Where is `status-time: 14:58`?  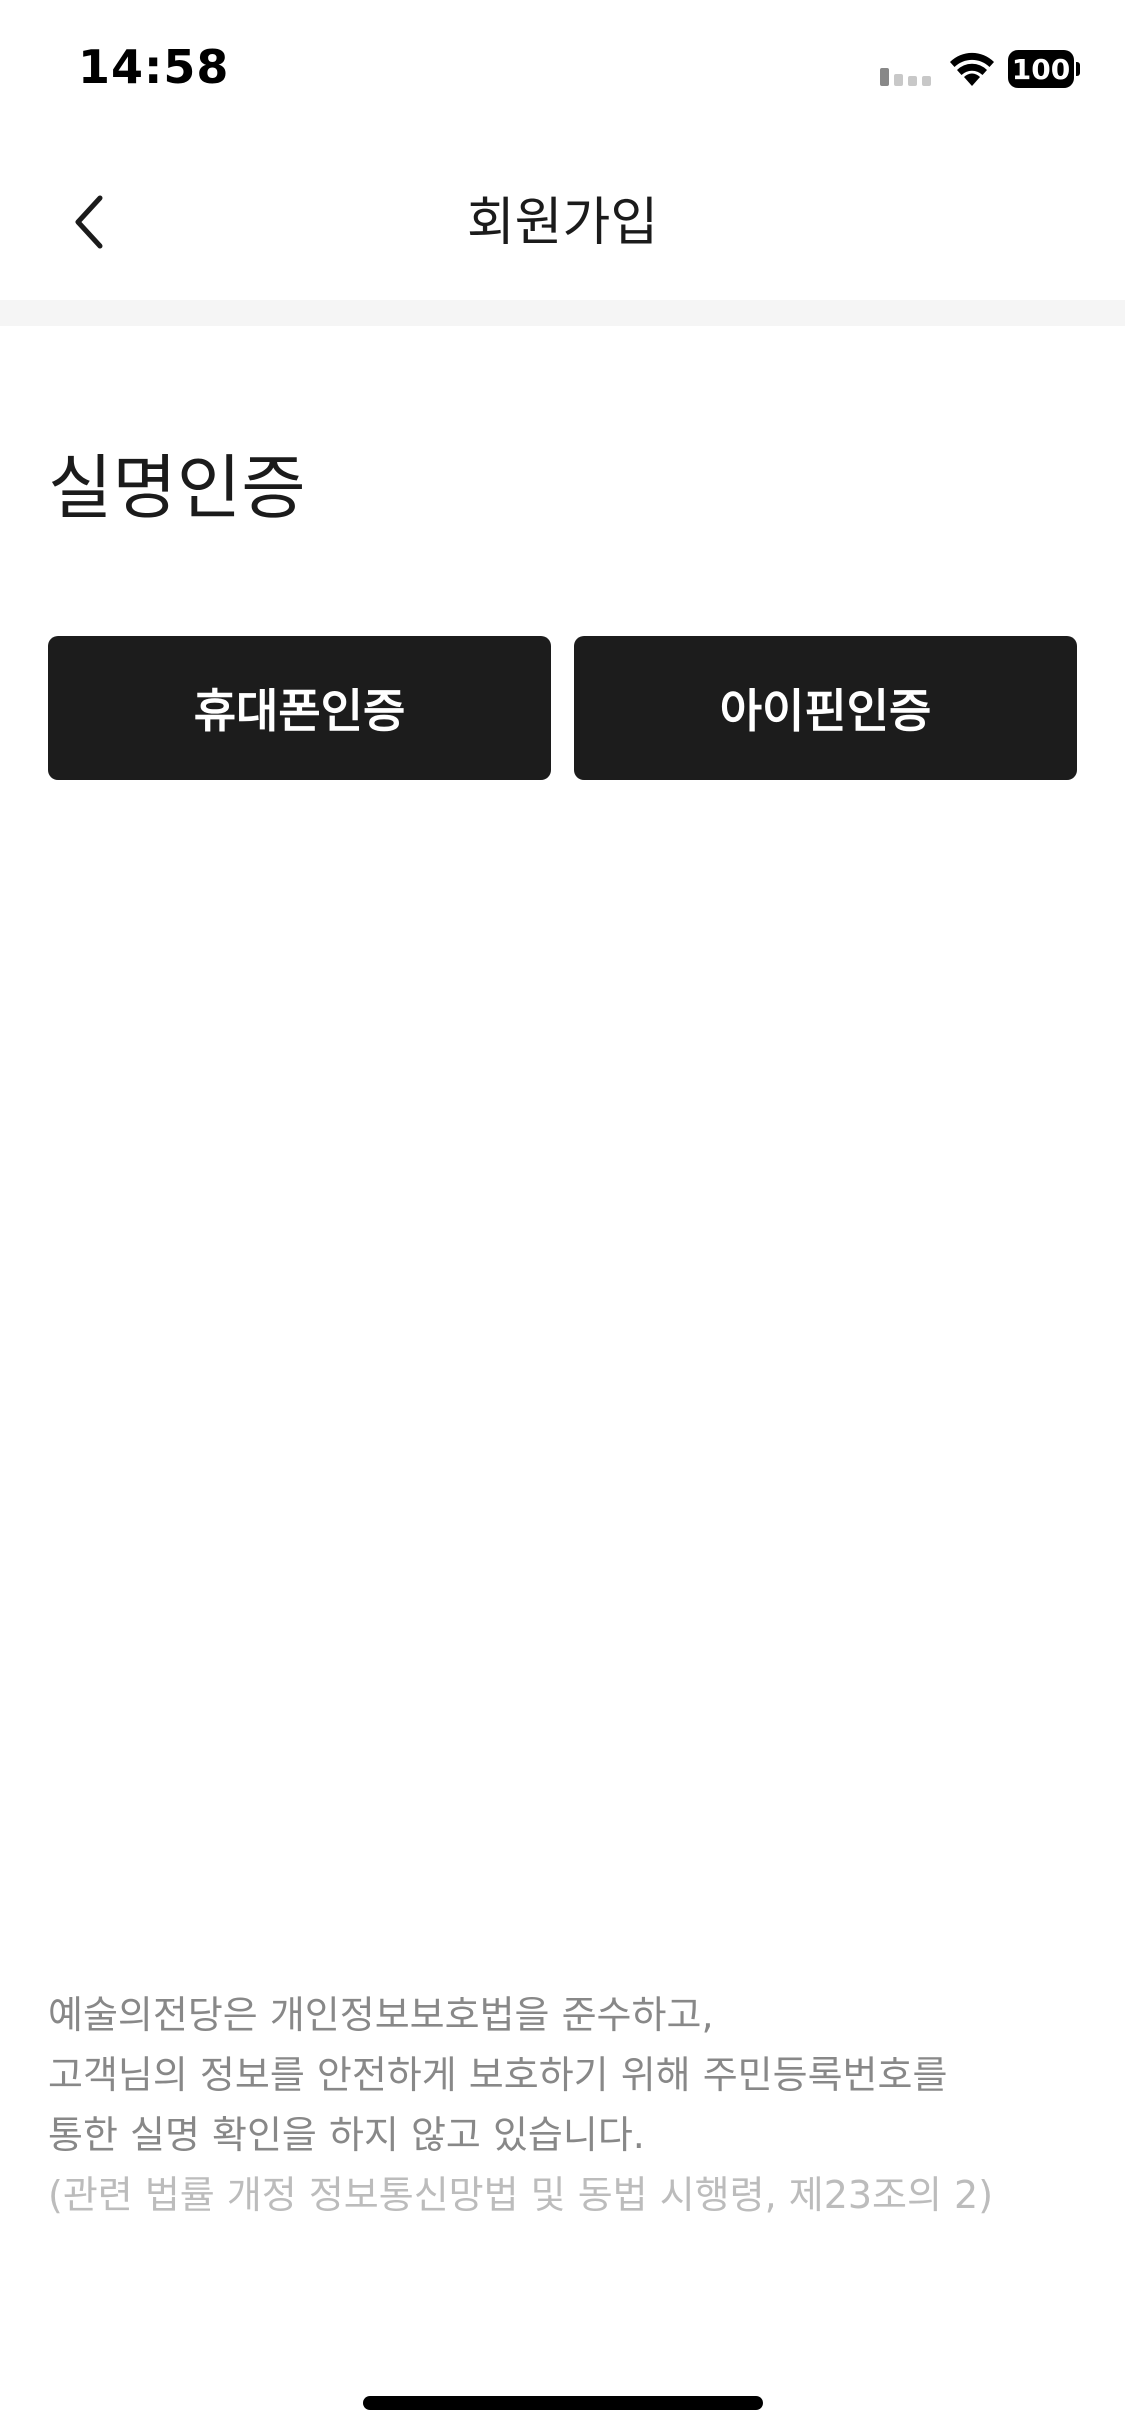
status-time: 14:58 is located at coordinates (154, 67).